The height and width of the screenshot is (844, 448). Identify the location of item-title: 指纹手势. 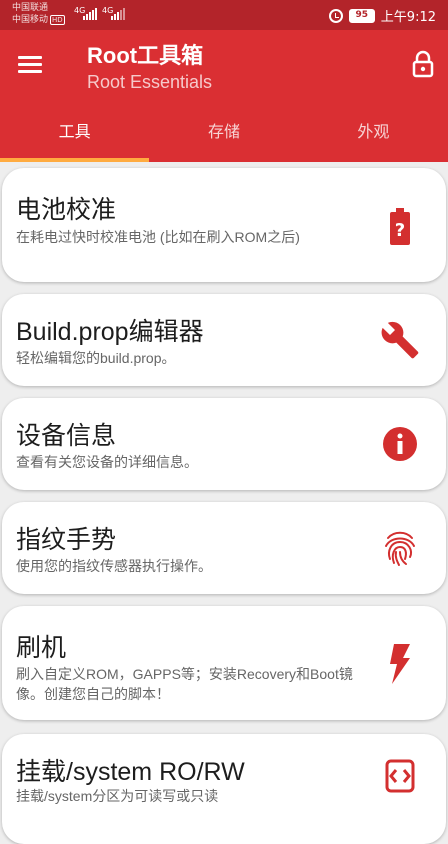
(66, 540).